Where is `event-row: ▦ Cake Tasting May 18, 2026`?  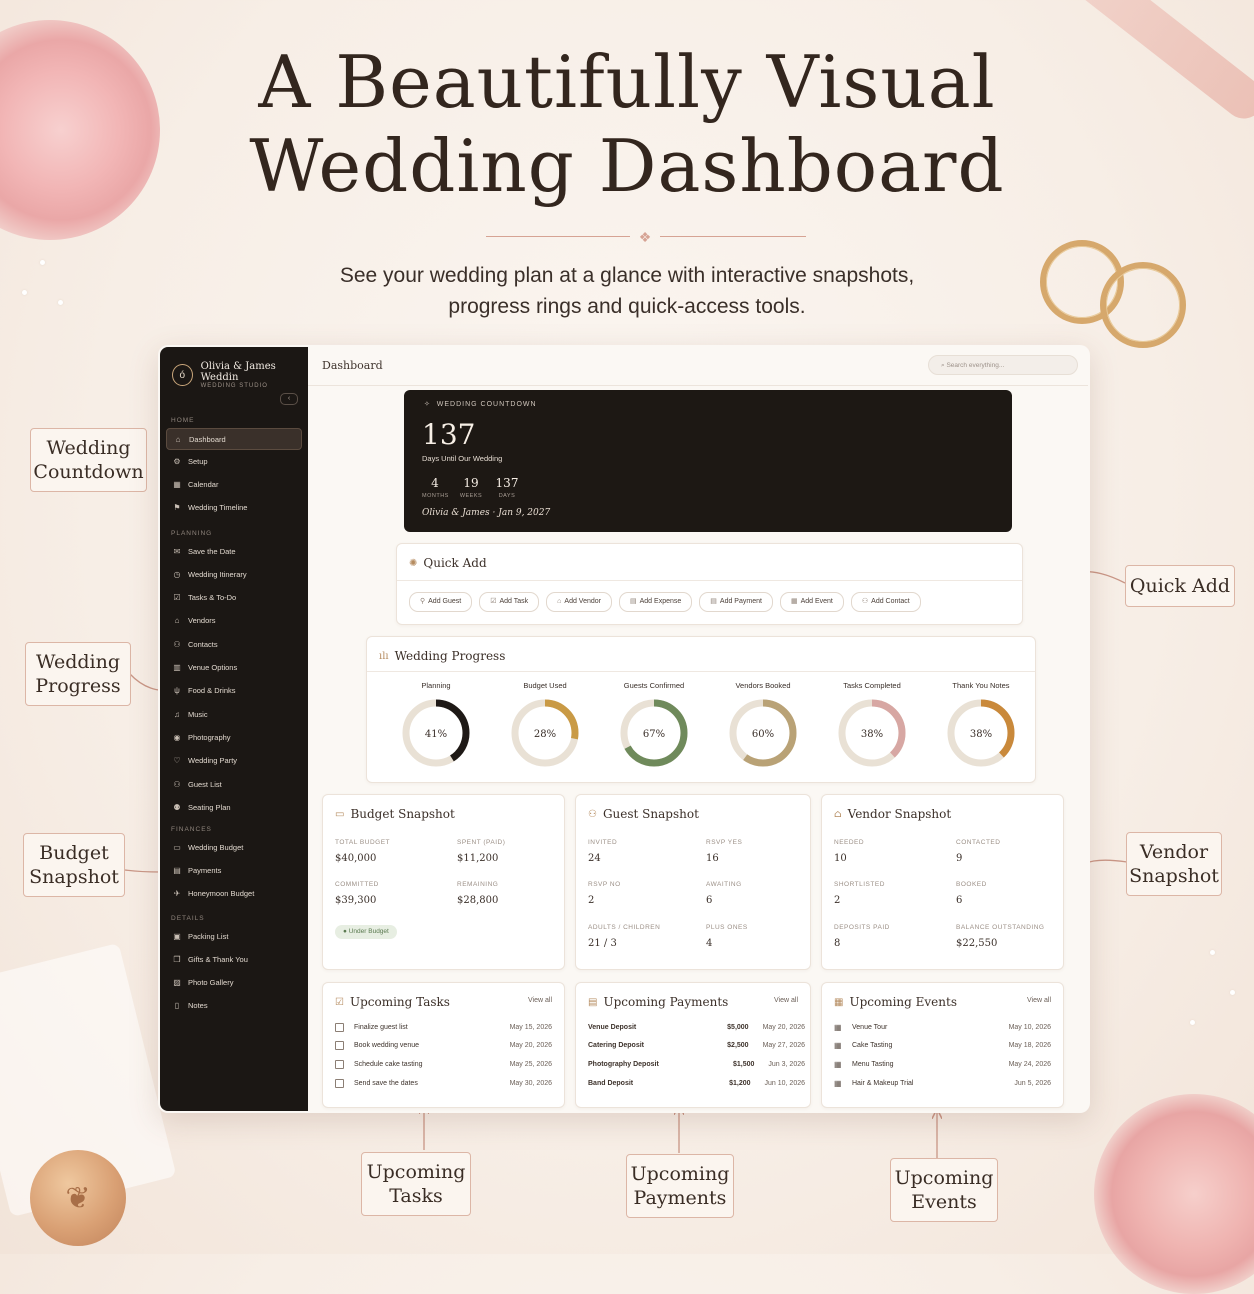
event-row: ▦ Cake Tasting May 18, 2026 is located at coordinates (942, 1046).